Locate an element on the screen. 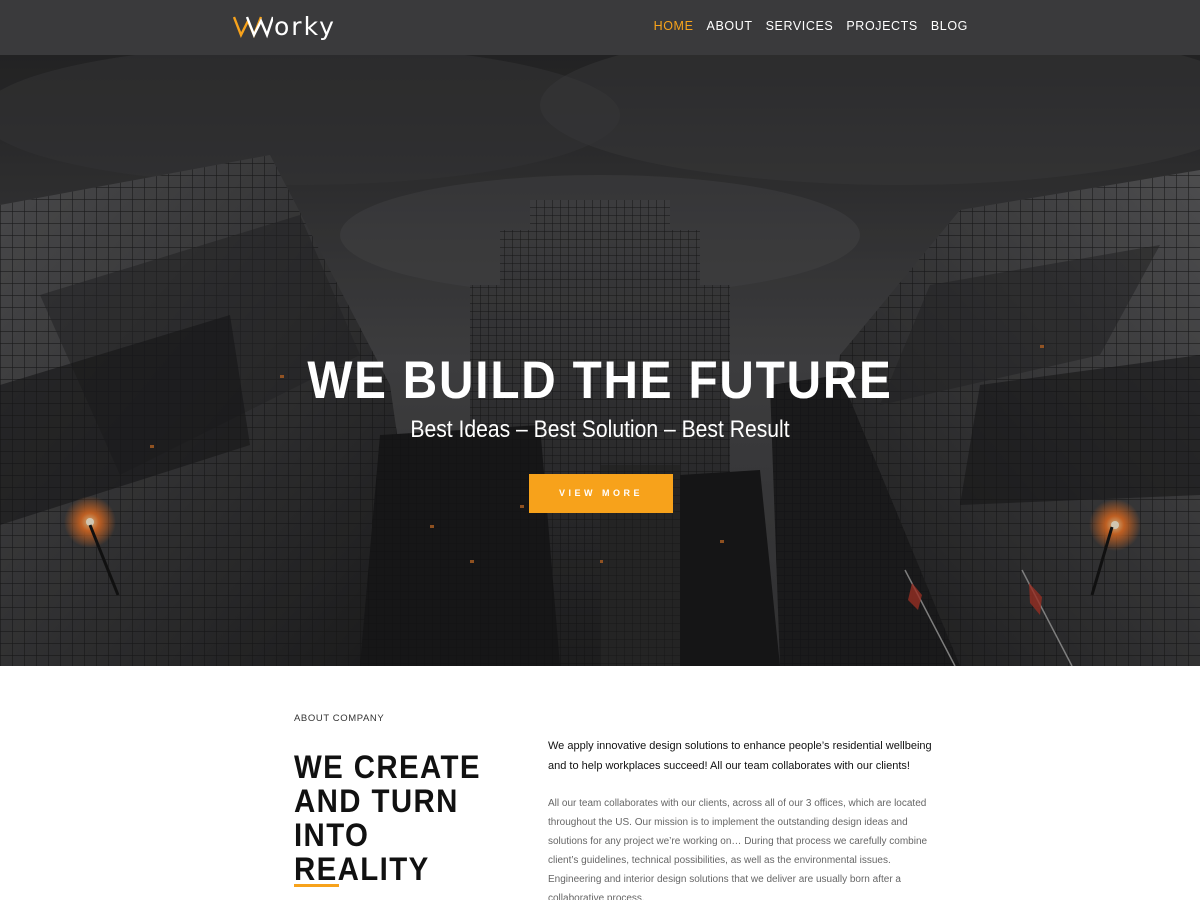  about-heading-line: WE CREATE is located at coordinates (387, 767).